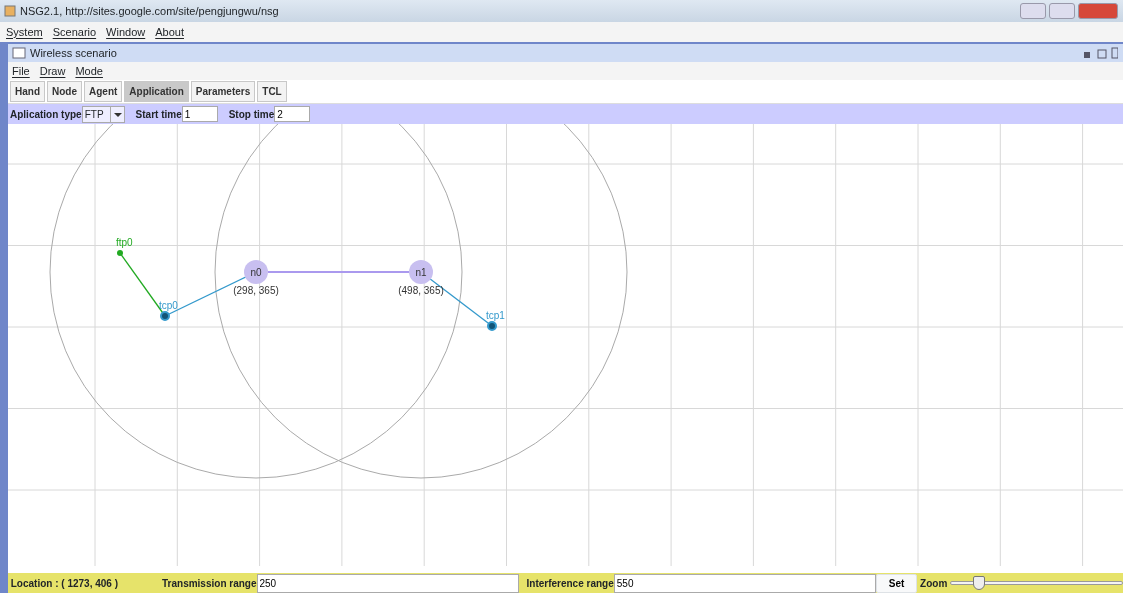 The height and width of the screenshot is (593, 1123). Describe the element at coordinates (116, 114) in the screenshot. I see `dropdown-arrow-icon` at that location.